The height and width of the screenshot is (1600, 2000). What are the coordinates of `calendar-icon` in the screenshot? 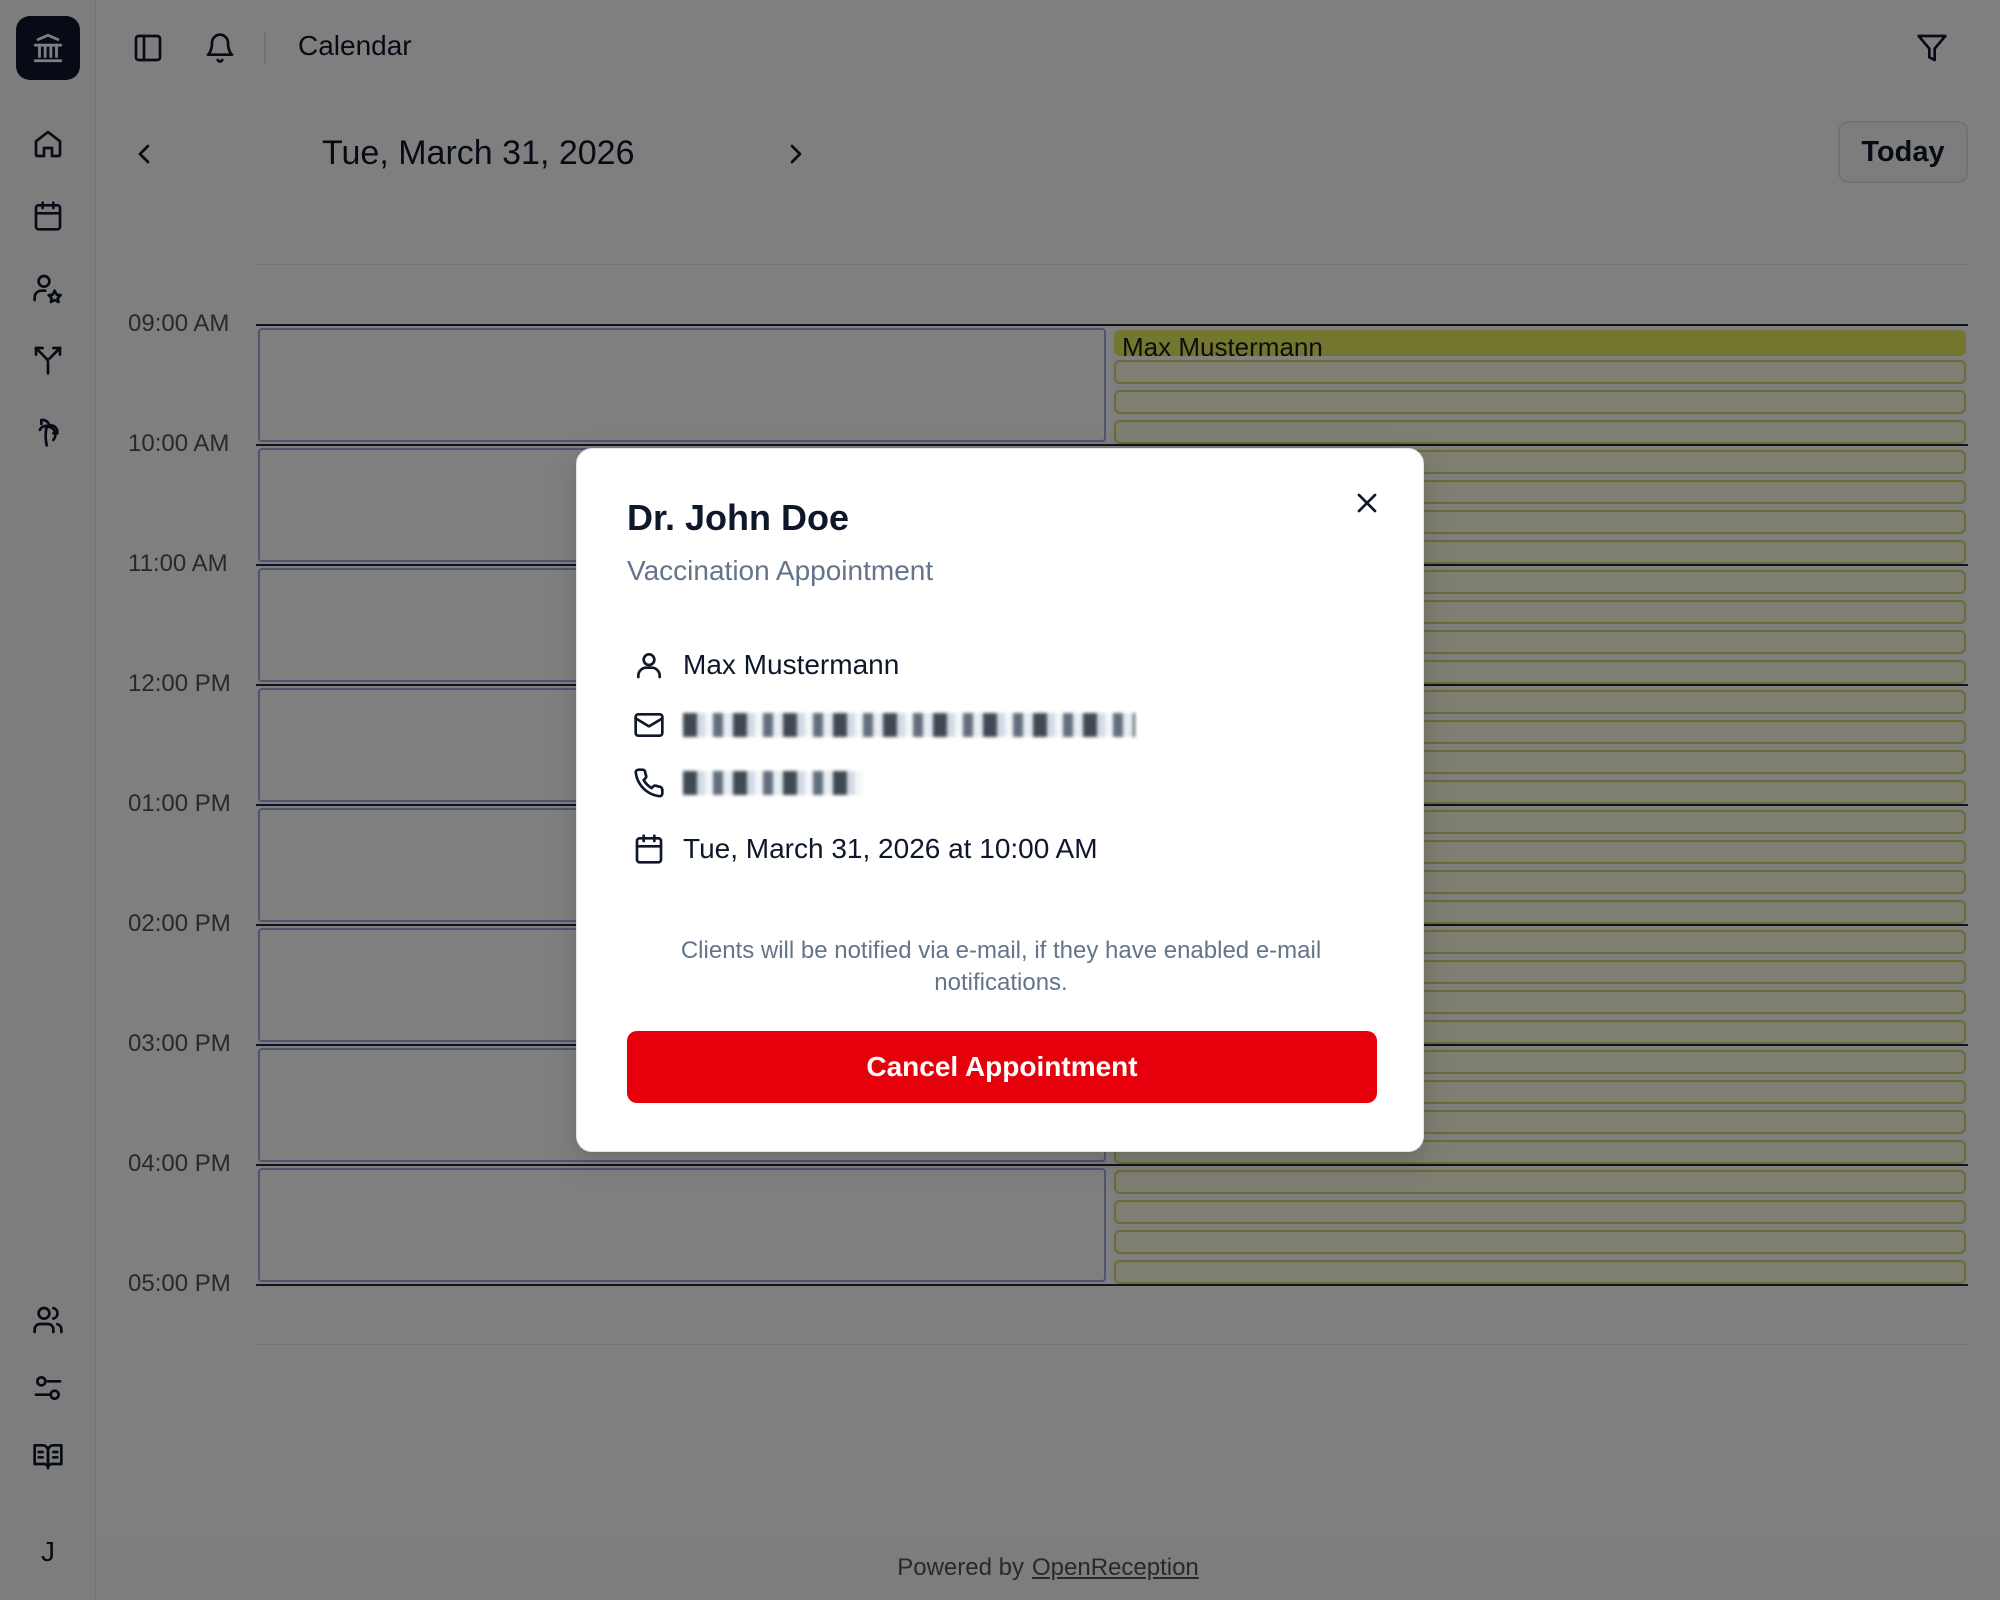 It's located at (649, 849).